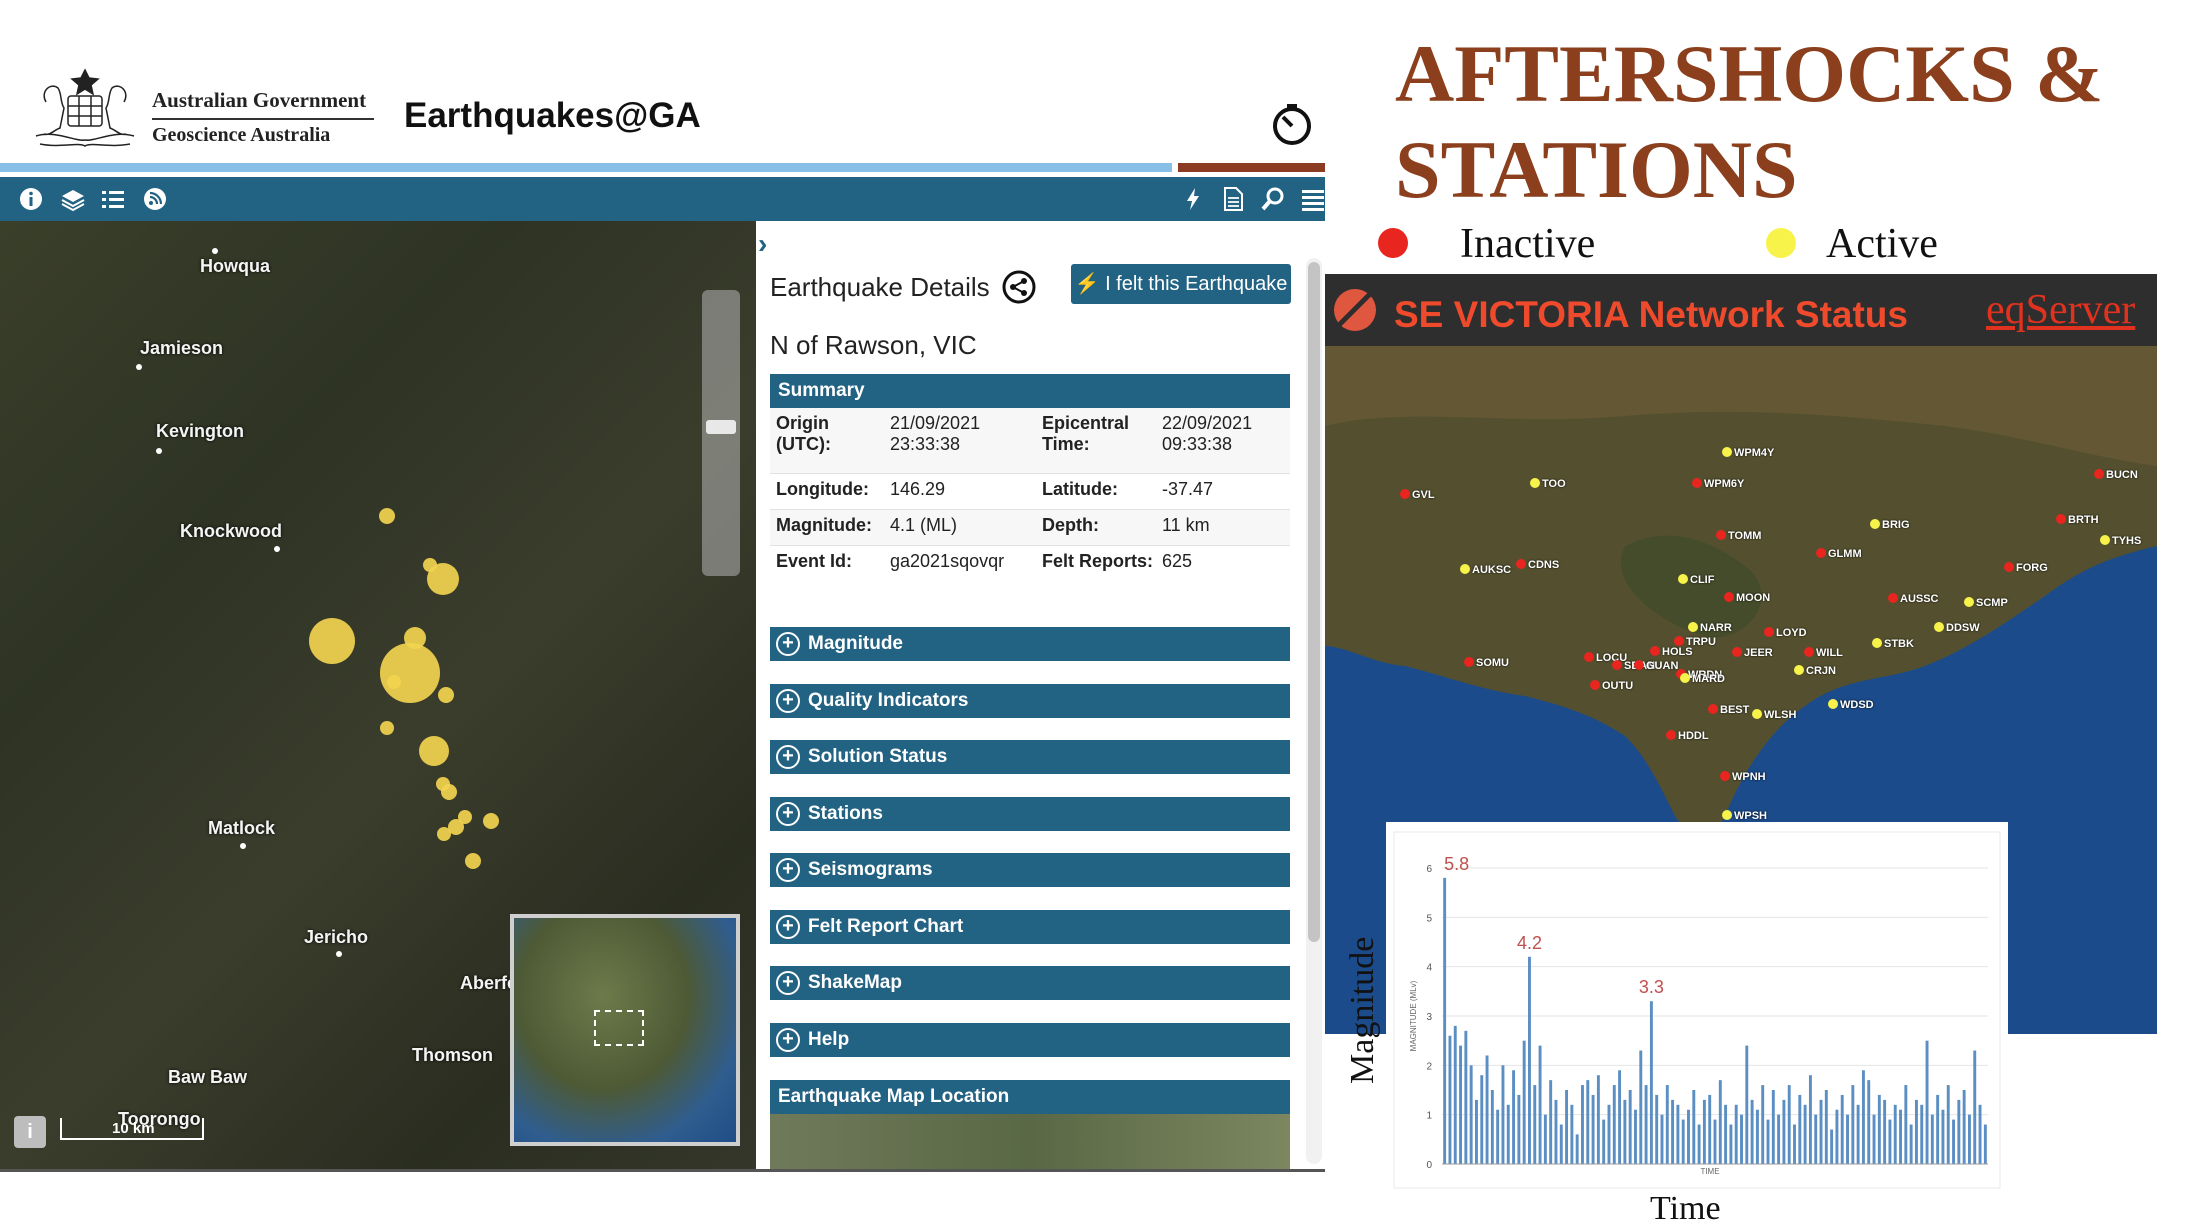 Image resolution: width=2188 pixels, height=1226 pixels. I want to click on data-label: 5.8, so click(1456, 864).